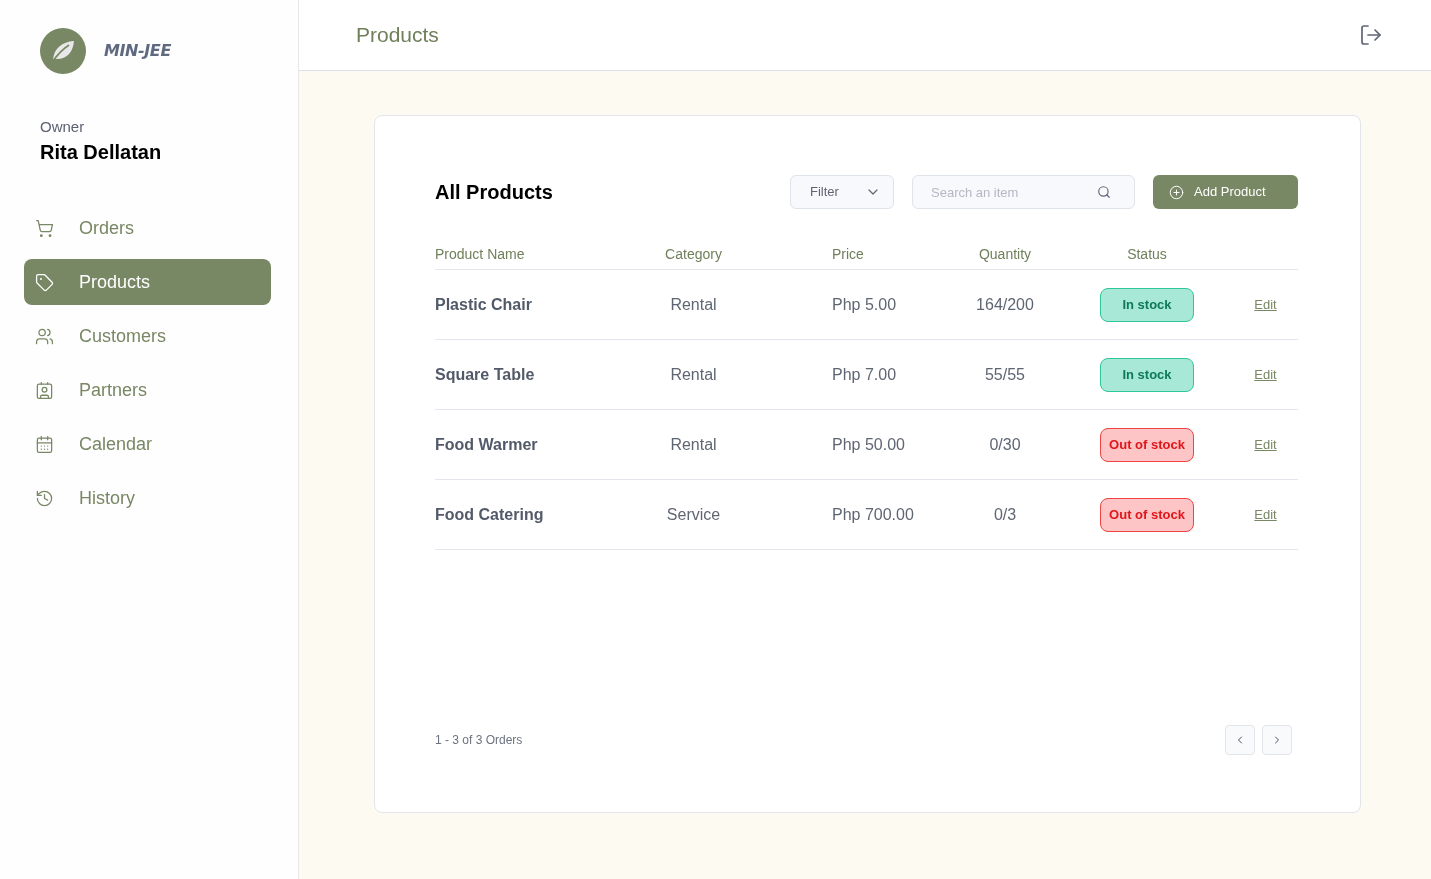  What do you see at coordinates (1023, 192) in the screenshot?
I see `search-field: Search an item` at bounding box center [1023, 192].